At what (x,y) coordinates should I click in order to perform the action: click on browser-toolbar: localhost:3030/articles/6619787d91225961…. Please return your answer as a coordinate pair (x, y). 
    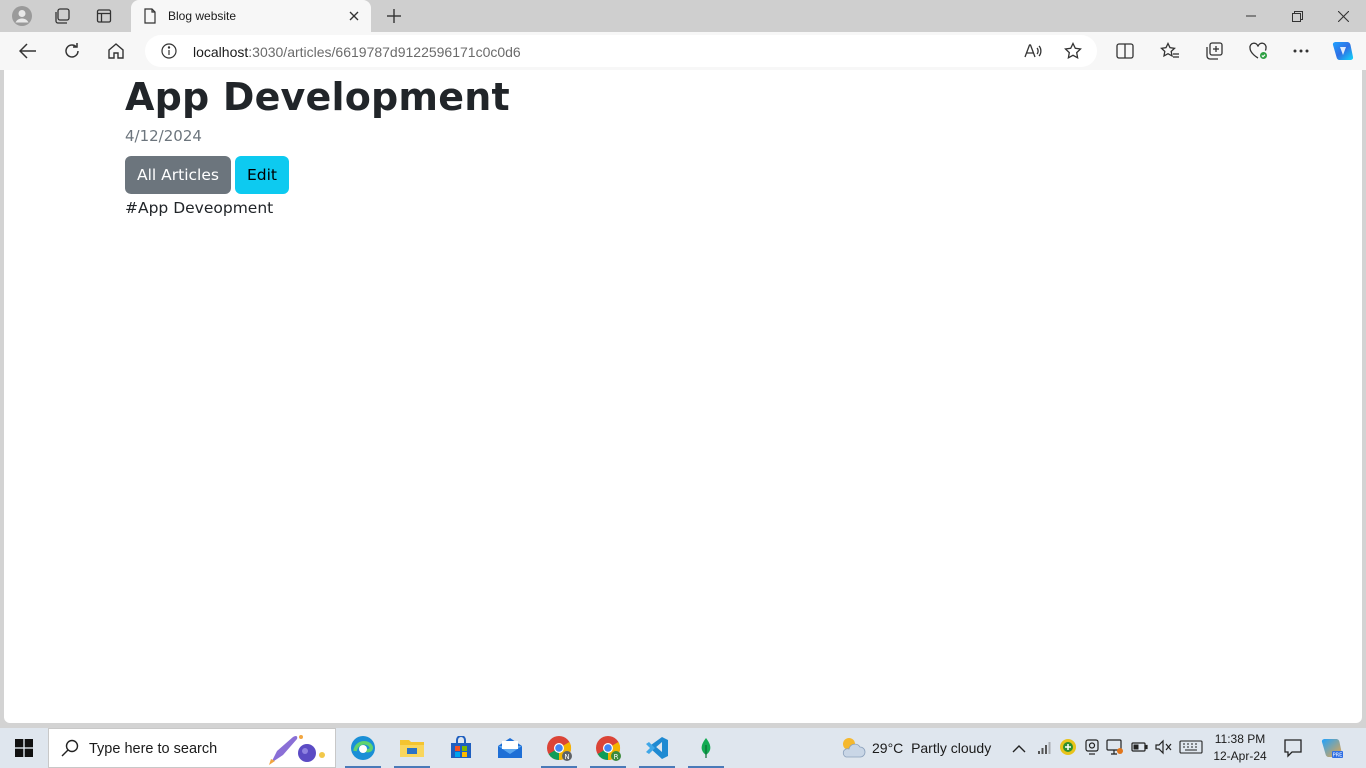
    Looking at the image, I should click on (683, 51).